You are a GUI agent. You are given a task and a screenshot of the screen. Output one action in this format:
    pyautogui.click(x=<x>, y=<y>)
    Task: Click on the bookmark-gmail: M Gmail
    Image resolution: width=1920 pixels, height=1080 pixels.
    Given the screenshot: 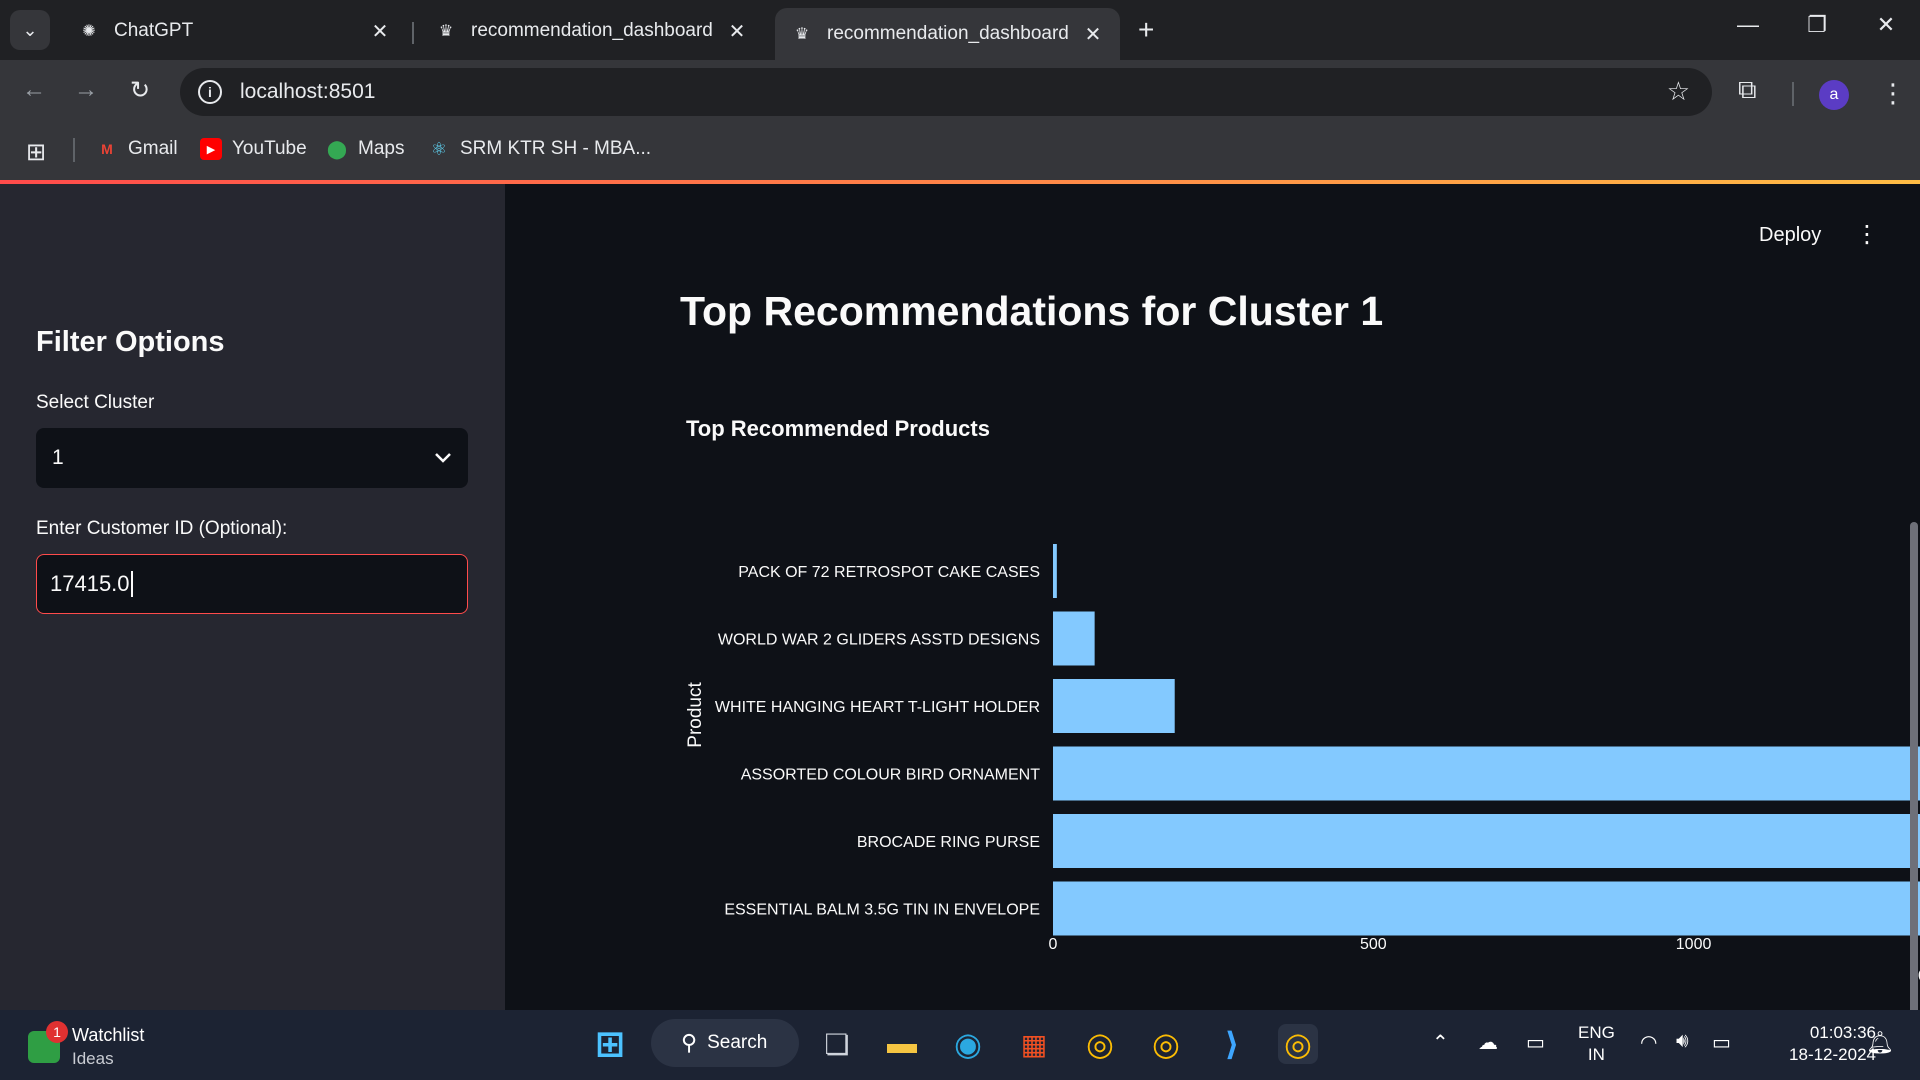 What is the action you would take?
    pyautogui.click(x=137, y=149)
    